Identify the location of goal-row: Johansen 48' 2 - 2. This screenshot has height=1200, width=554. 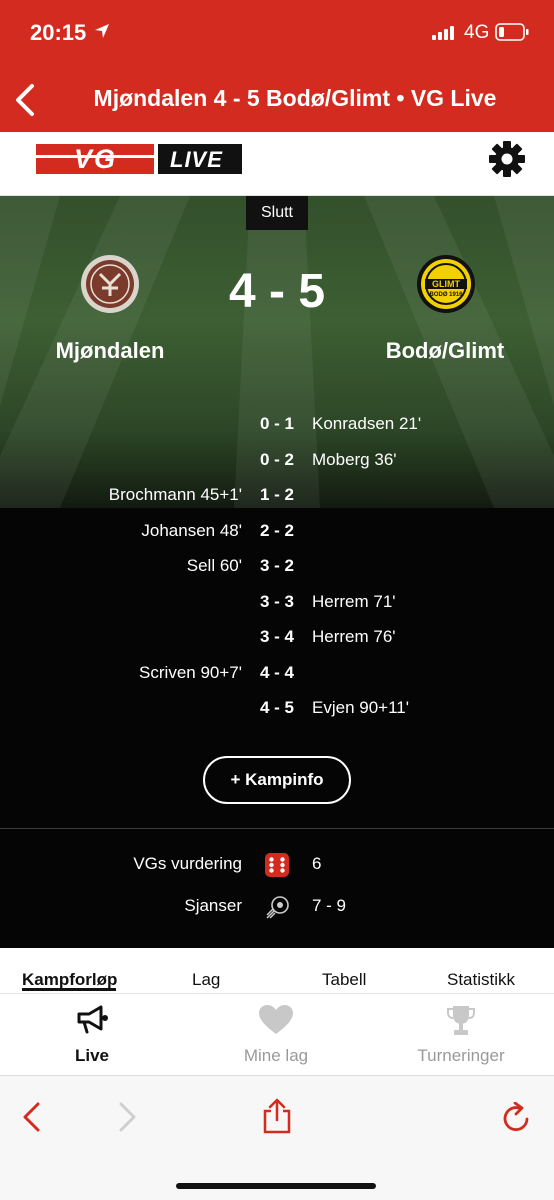
(277, 532).